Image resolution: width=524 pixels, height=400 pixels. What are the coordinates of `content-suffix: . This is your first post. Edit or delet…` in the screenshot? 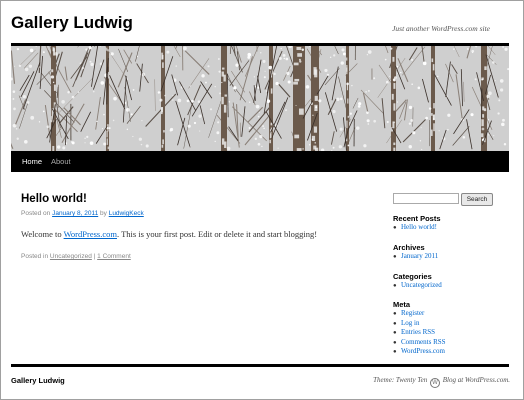 It's located at (217, 234).